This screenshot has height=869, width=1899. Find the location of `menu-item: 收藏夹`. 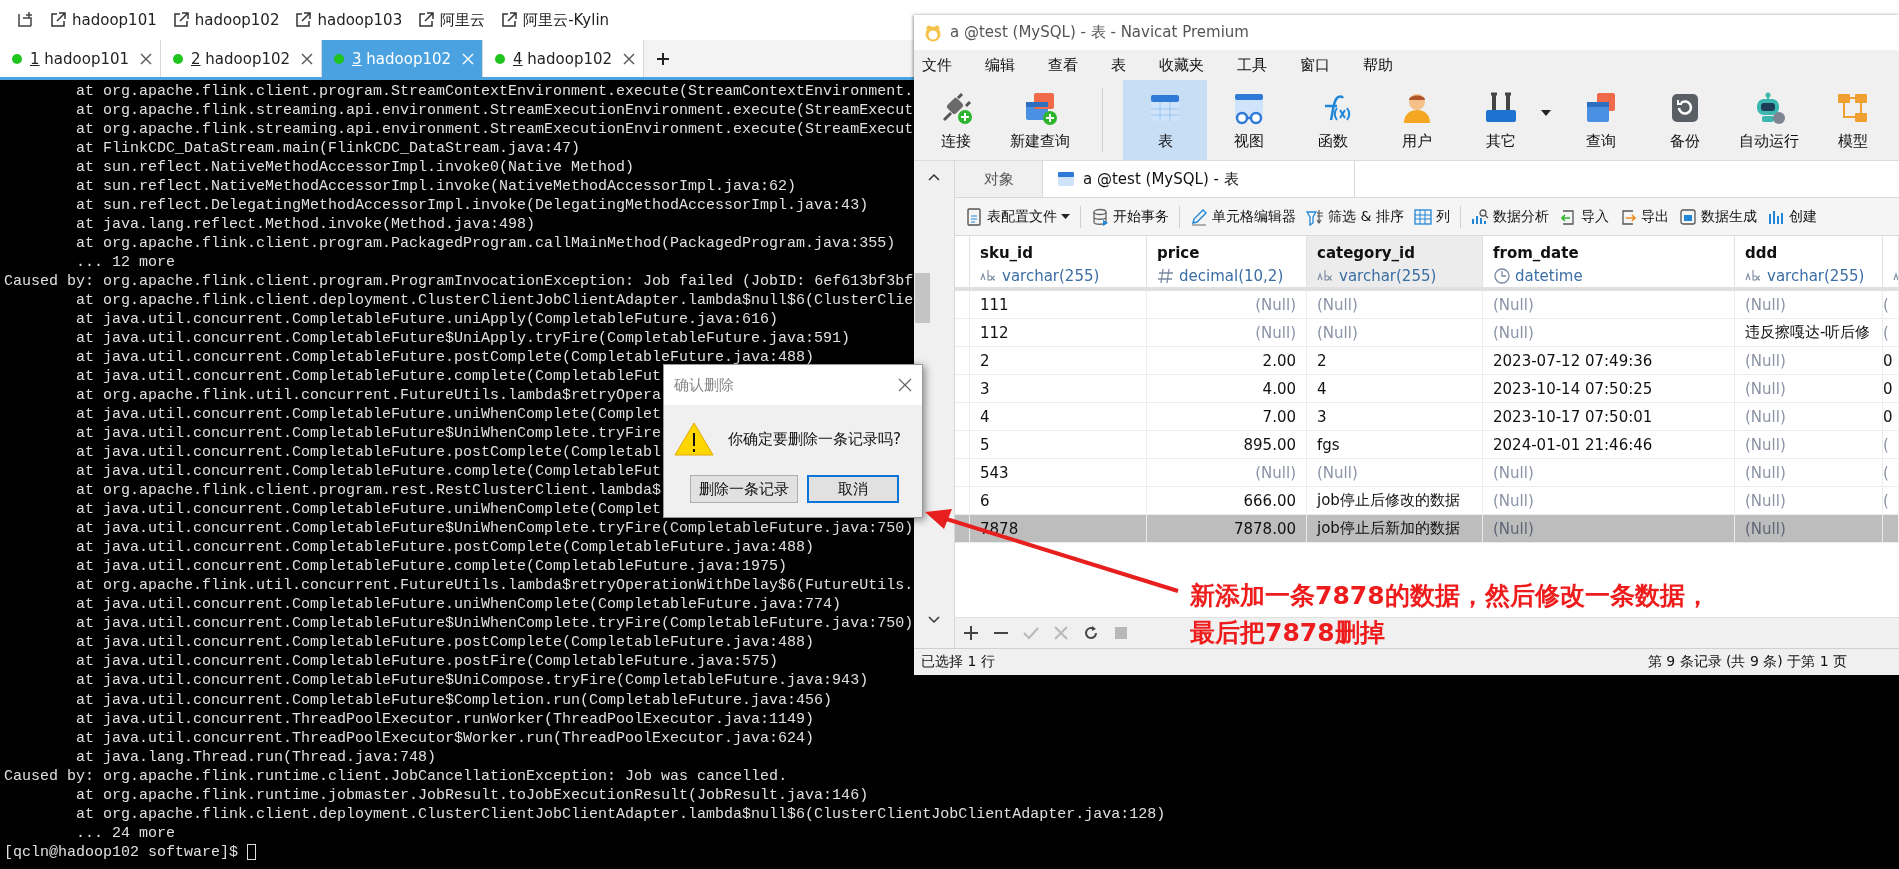

menu-item: 收藏夹 is located at coordinates (1181, 65).